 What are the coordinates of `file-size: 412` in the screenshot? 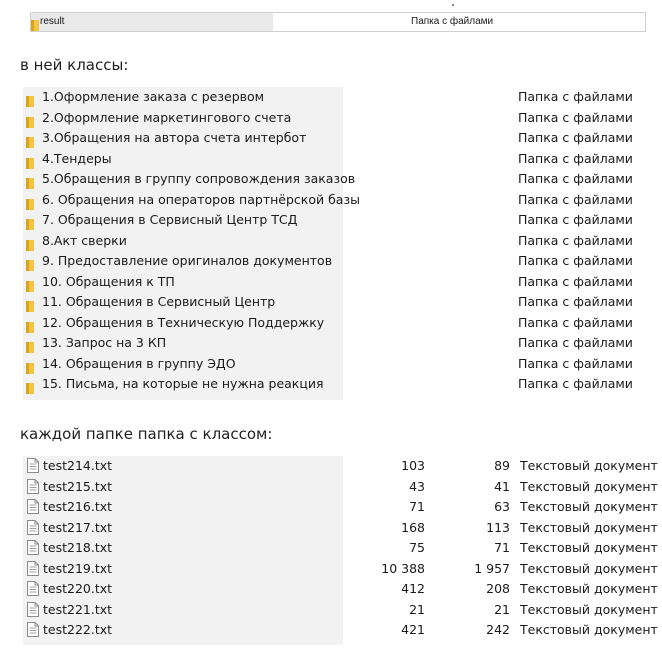 It's located at (413, 588).